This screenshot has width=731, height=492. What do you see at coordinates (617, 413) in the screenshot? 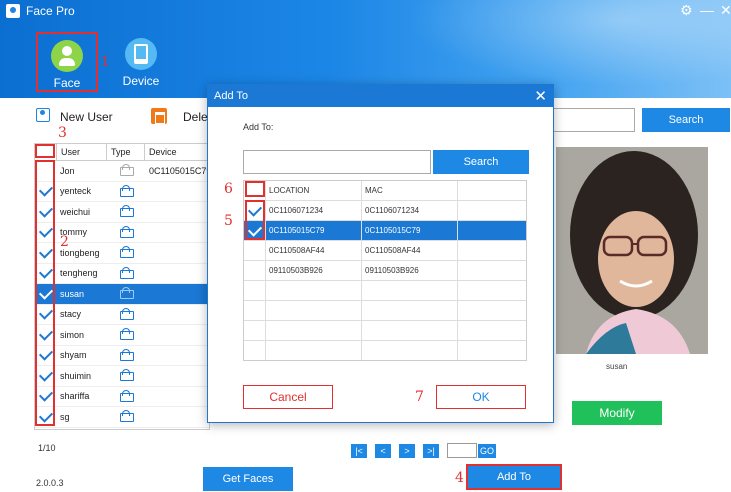
I see `modify-button: Modify` at bounding box center [617, 413].